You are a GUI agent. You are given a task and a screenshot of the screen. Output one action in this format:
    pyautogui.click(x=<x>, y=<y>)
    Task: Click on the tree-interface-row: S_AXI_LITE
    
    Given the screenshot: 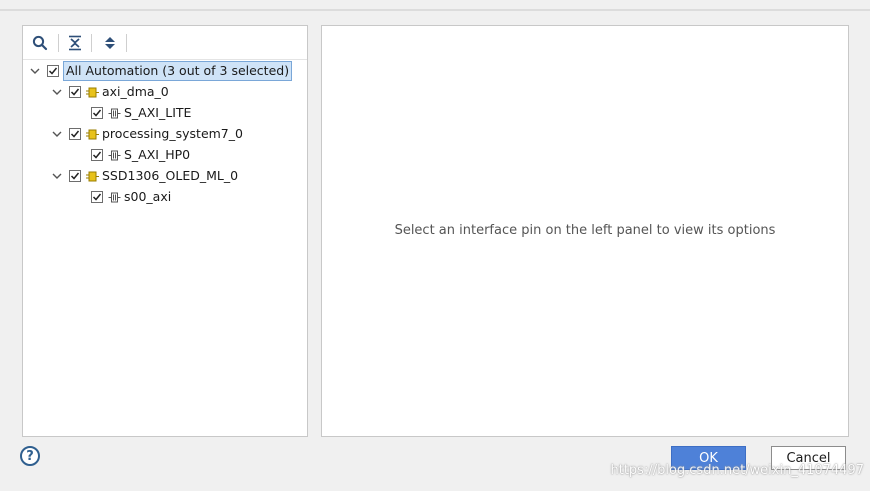 What is the action you would take?
    pyautogui.click(x=141, y=113)
    